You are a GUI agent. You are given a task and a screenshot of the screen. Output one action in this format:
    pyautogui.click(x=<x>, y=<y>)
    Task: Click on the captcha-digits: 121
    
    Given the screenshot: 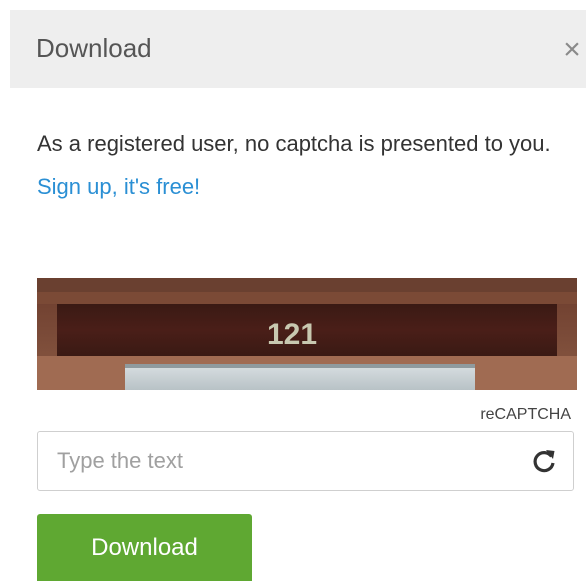 What is the action you would take?
    pyautogui.click(x=292, y=334)
    